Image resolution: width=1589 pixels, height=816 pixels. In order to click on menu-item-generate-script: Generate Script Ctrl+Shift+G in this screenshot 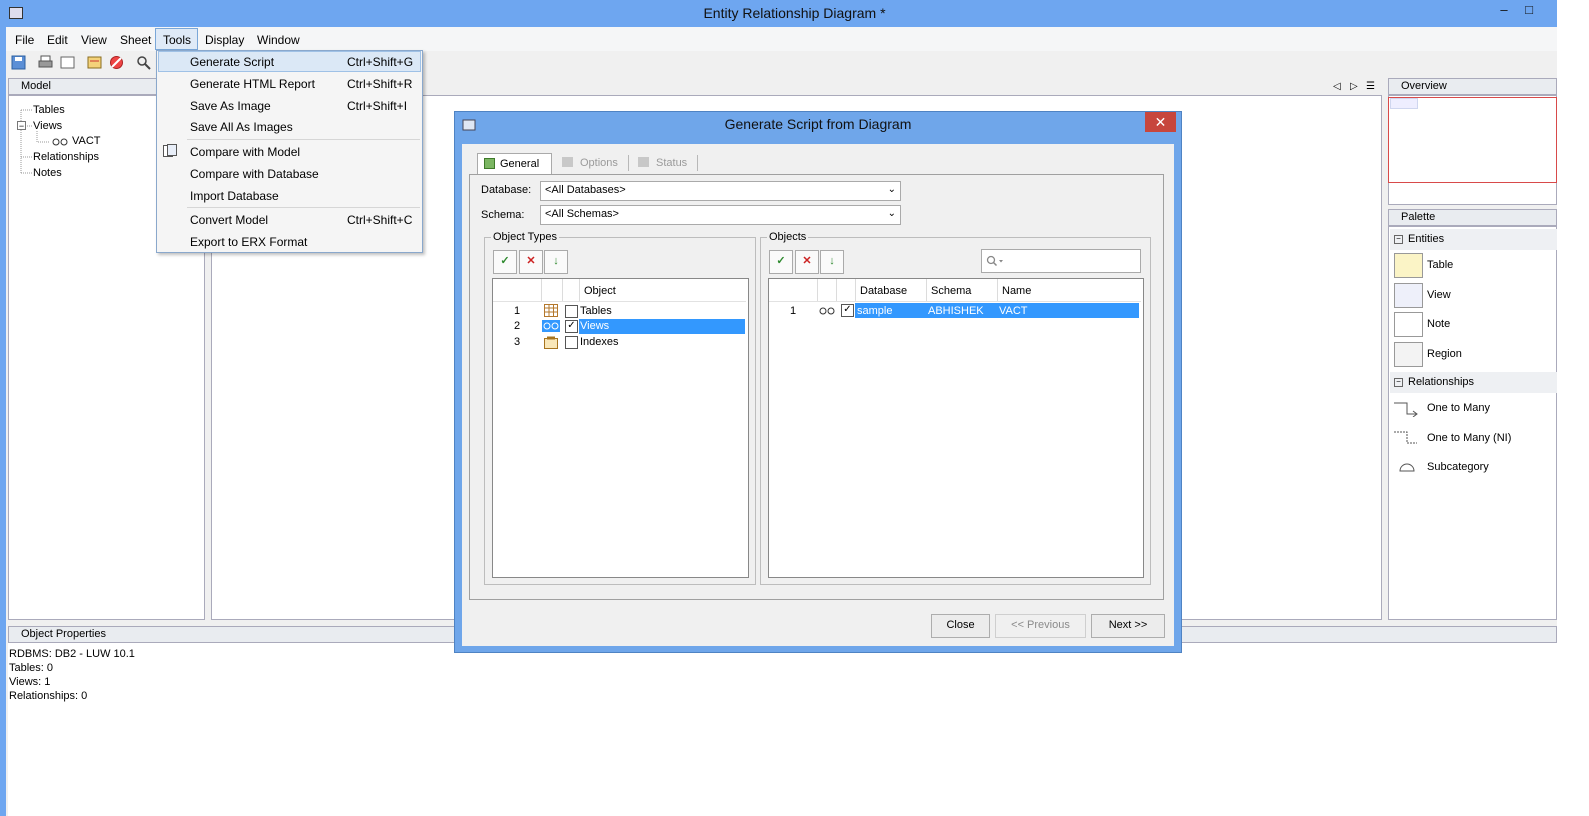, I will do `click(289, 61)`.